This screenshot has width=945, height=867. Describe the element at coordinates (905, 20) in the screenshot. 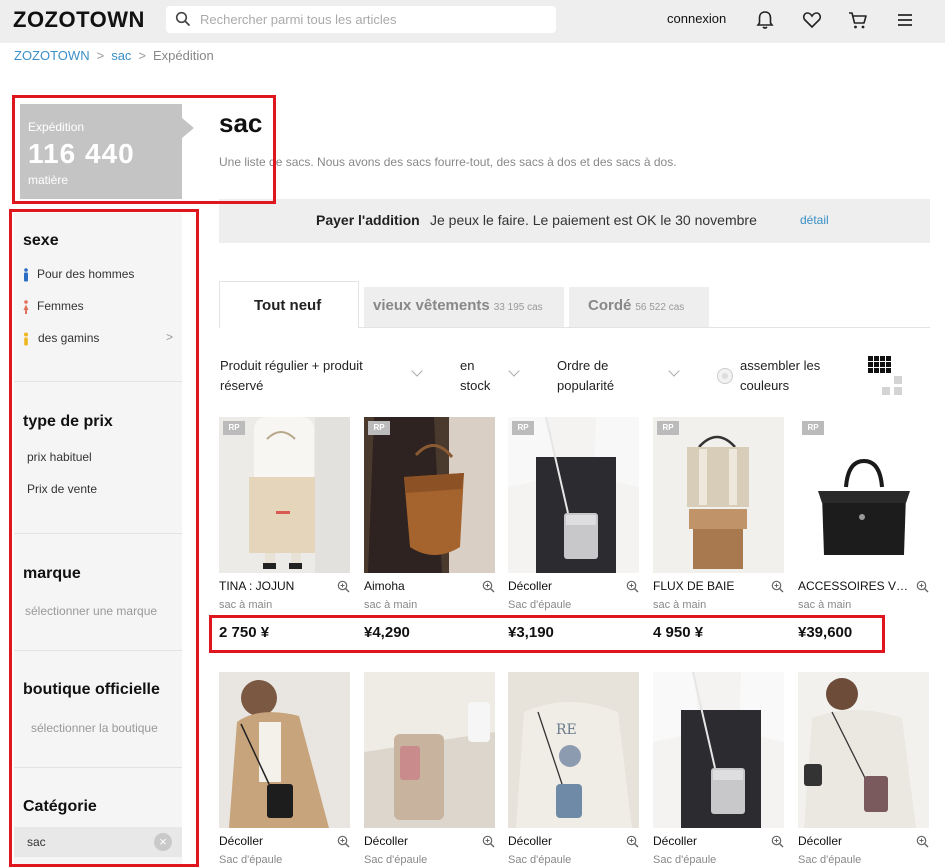

I see `menu-icon` at that location.